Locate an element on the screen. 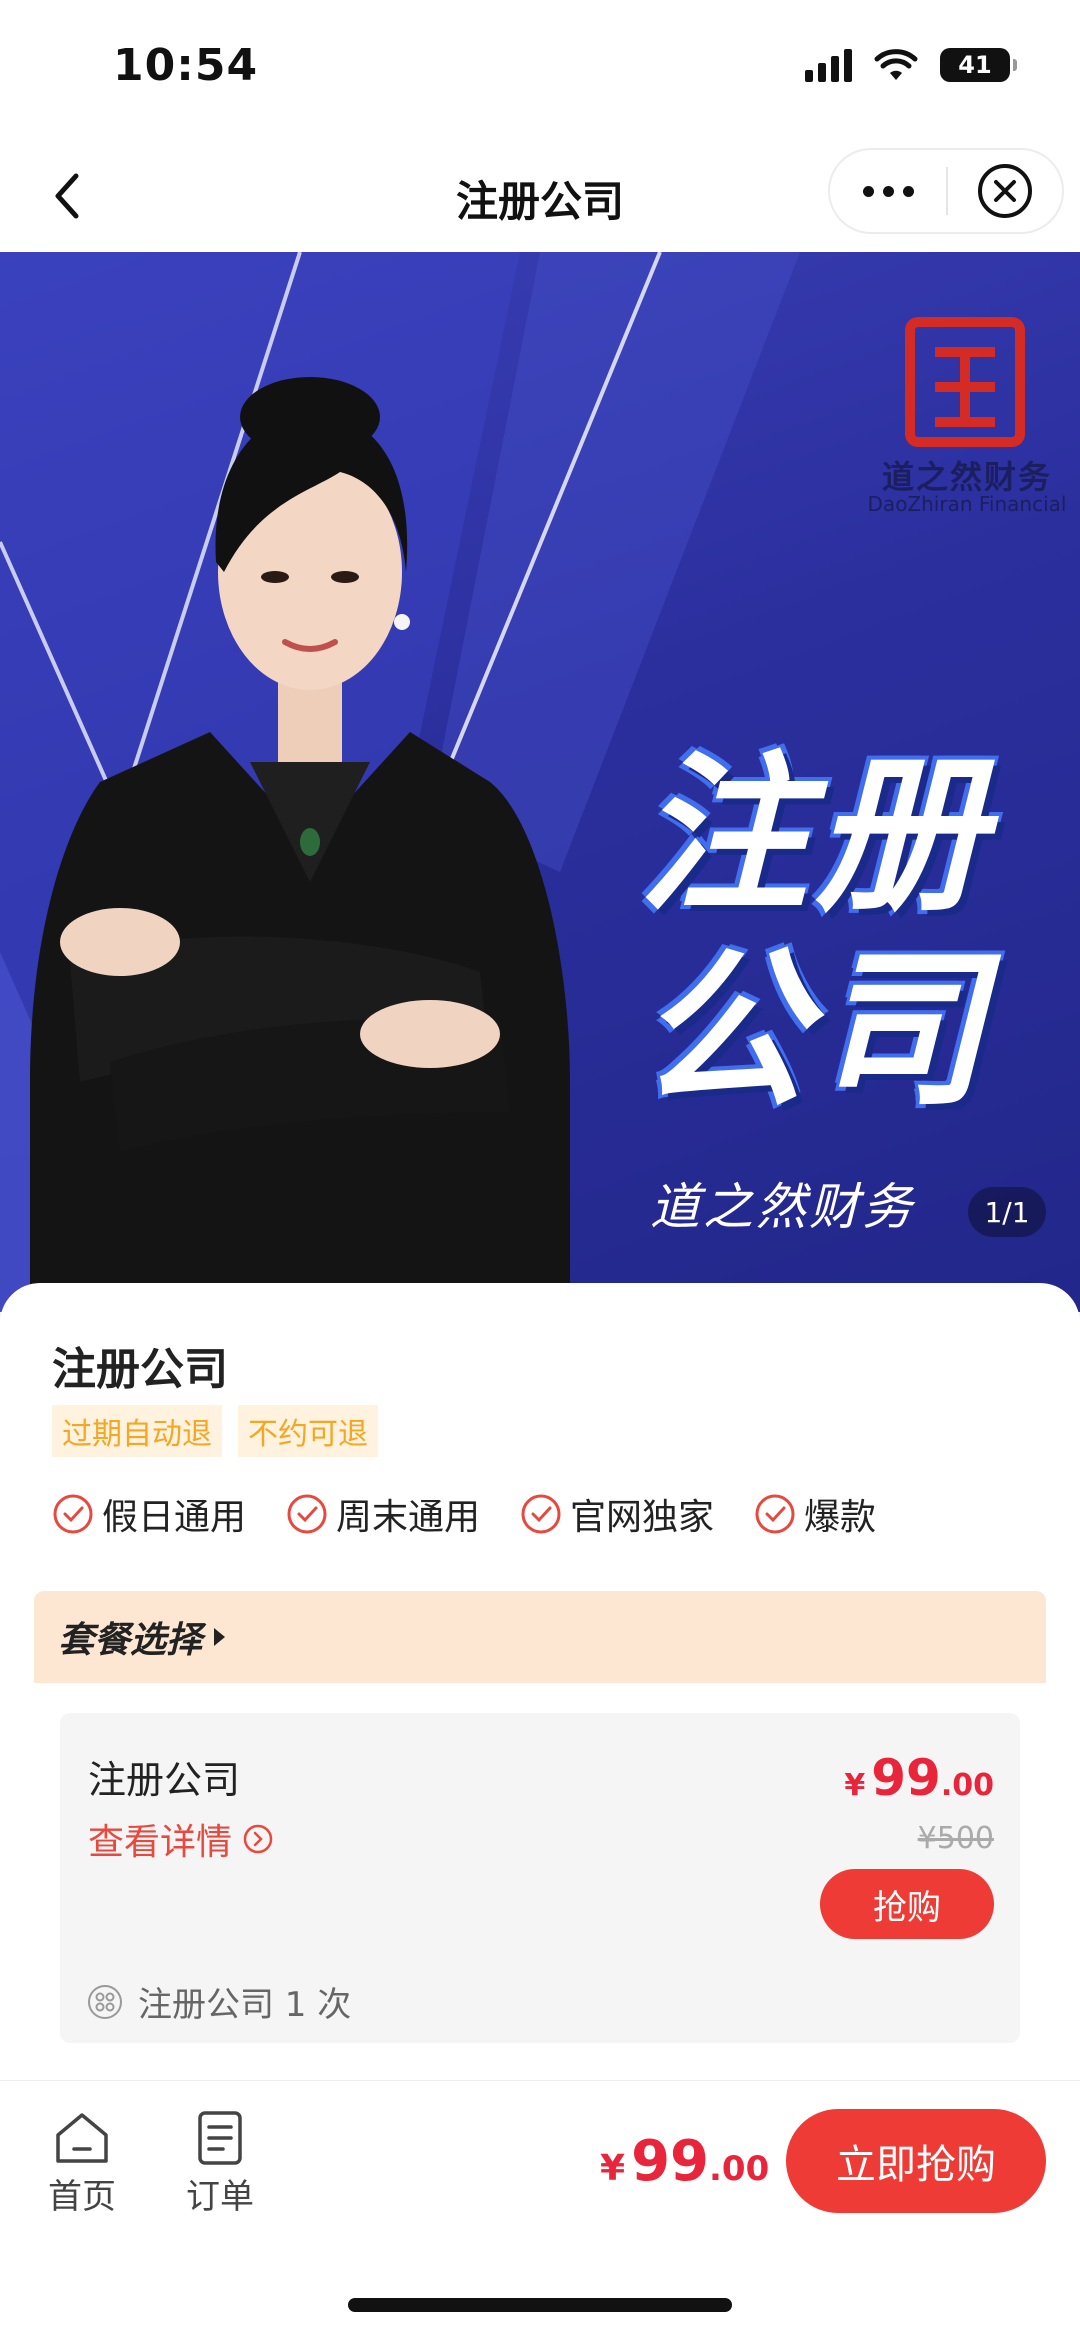 The image size is (1080, 2337). package-contents: 注册公司 1 次 is located at coordinates (218, 2001).